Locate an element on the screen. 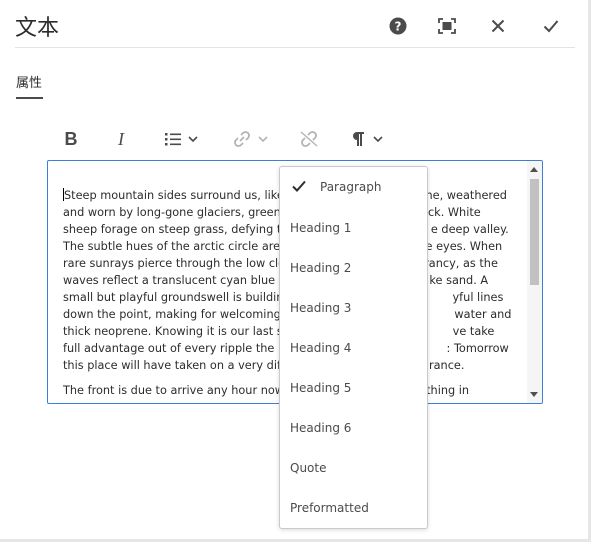 This screenshot has height=542, width=591. bold-icon: B is located at coordinates (71, 138).